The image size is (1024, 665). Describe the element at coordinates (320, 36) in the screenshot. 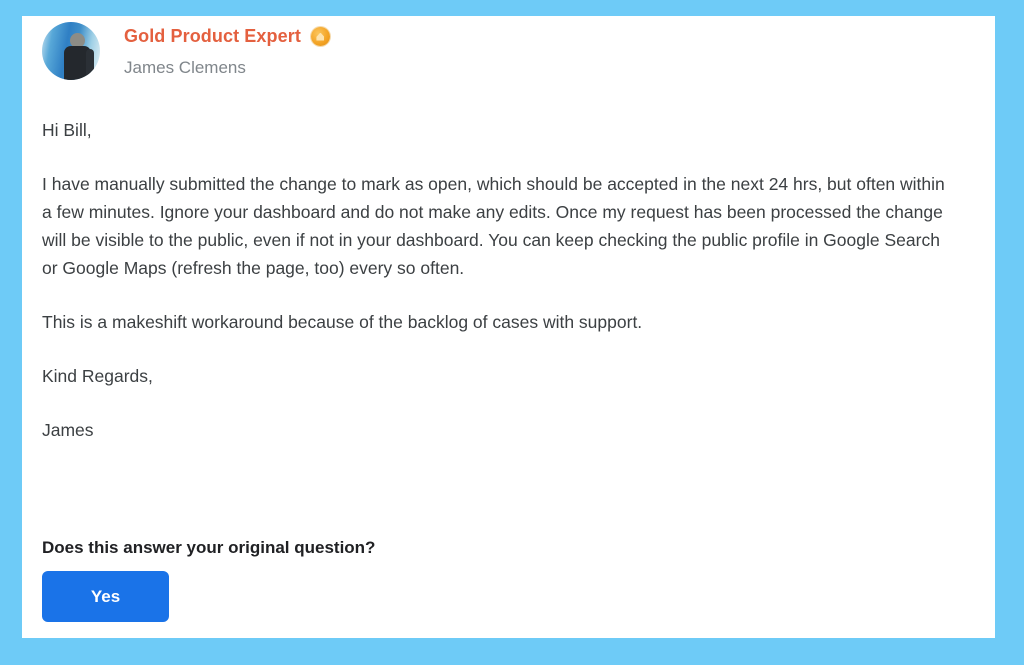

I see `gold-badge-icon` at that location.